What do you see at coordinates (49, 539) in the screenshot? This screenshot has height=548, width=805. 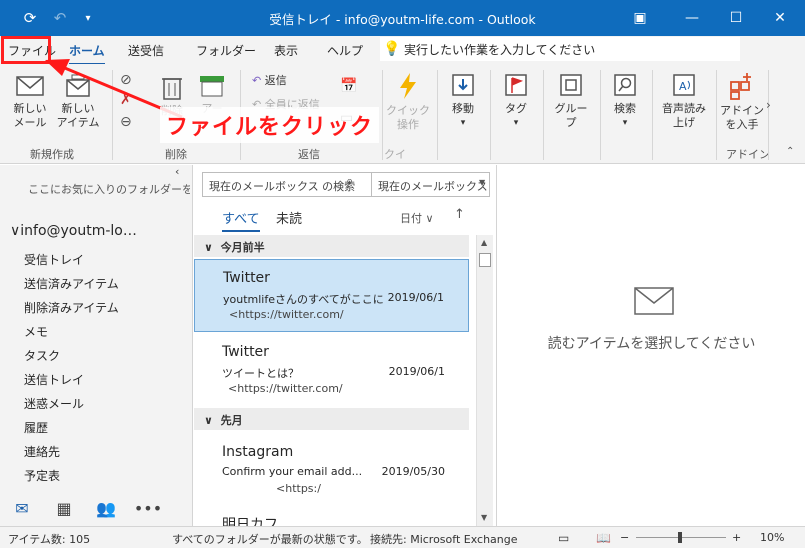 I see `item-count: アイテム数: 105` at bounding box center [49, 539].